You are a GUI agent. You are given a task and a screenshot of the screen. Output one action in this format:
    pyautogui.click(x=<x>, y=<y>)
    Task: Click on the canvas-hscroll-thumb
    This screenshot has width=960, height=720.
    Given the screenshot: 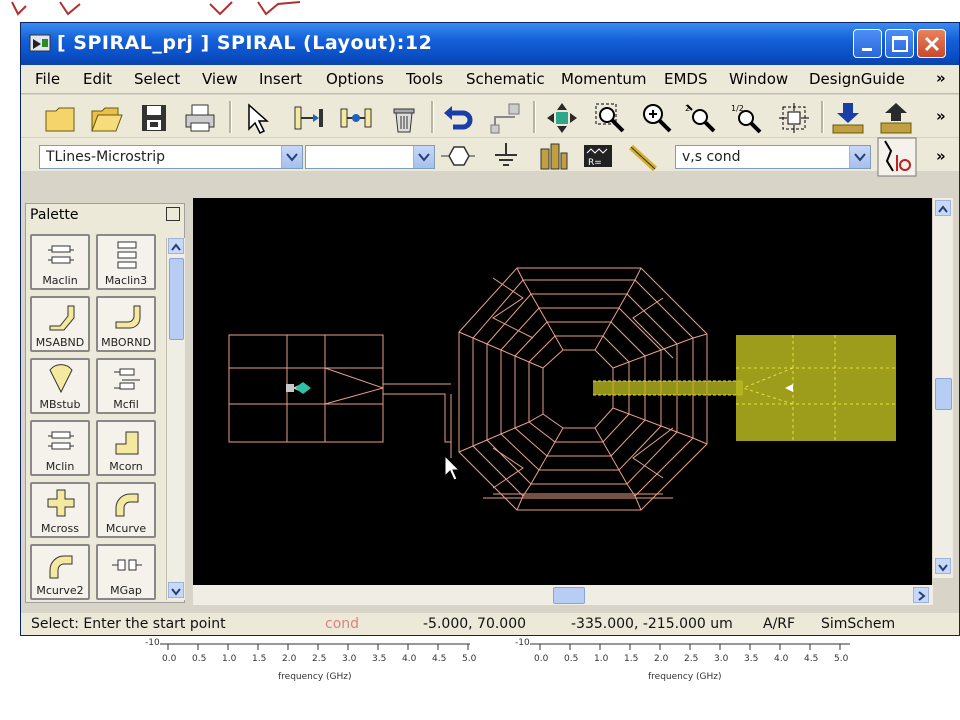 What is the action you would take?
    pyautogui.click(x=569, y=595)
    